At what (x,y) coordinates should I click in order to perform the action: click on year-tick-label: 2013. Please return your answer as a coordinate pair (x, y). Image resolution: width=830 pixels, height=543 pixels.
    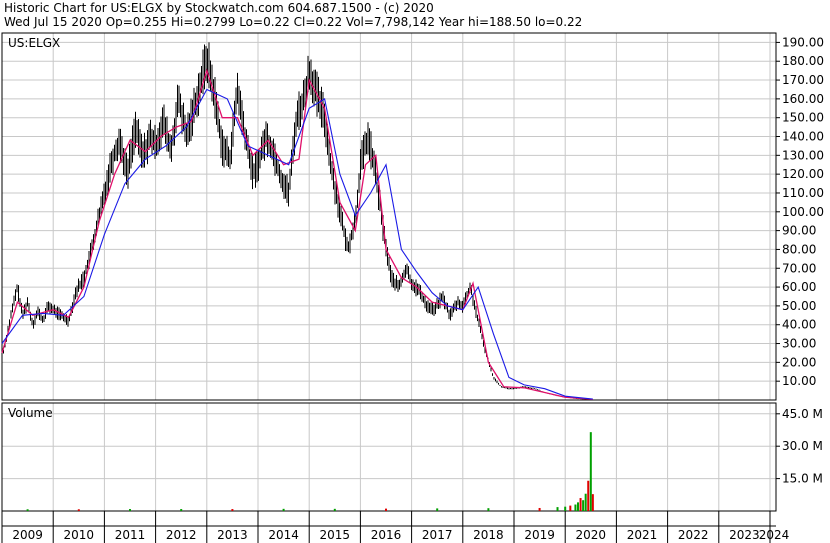
    Looking at the image, I should click on (232, 535).